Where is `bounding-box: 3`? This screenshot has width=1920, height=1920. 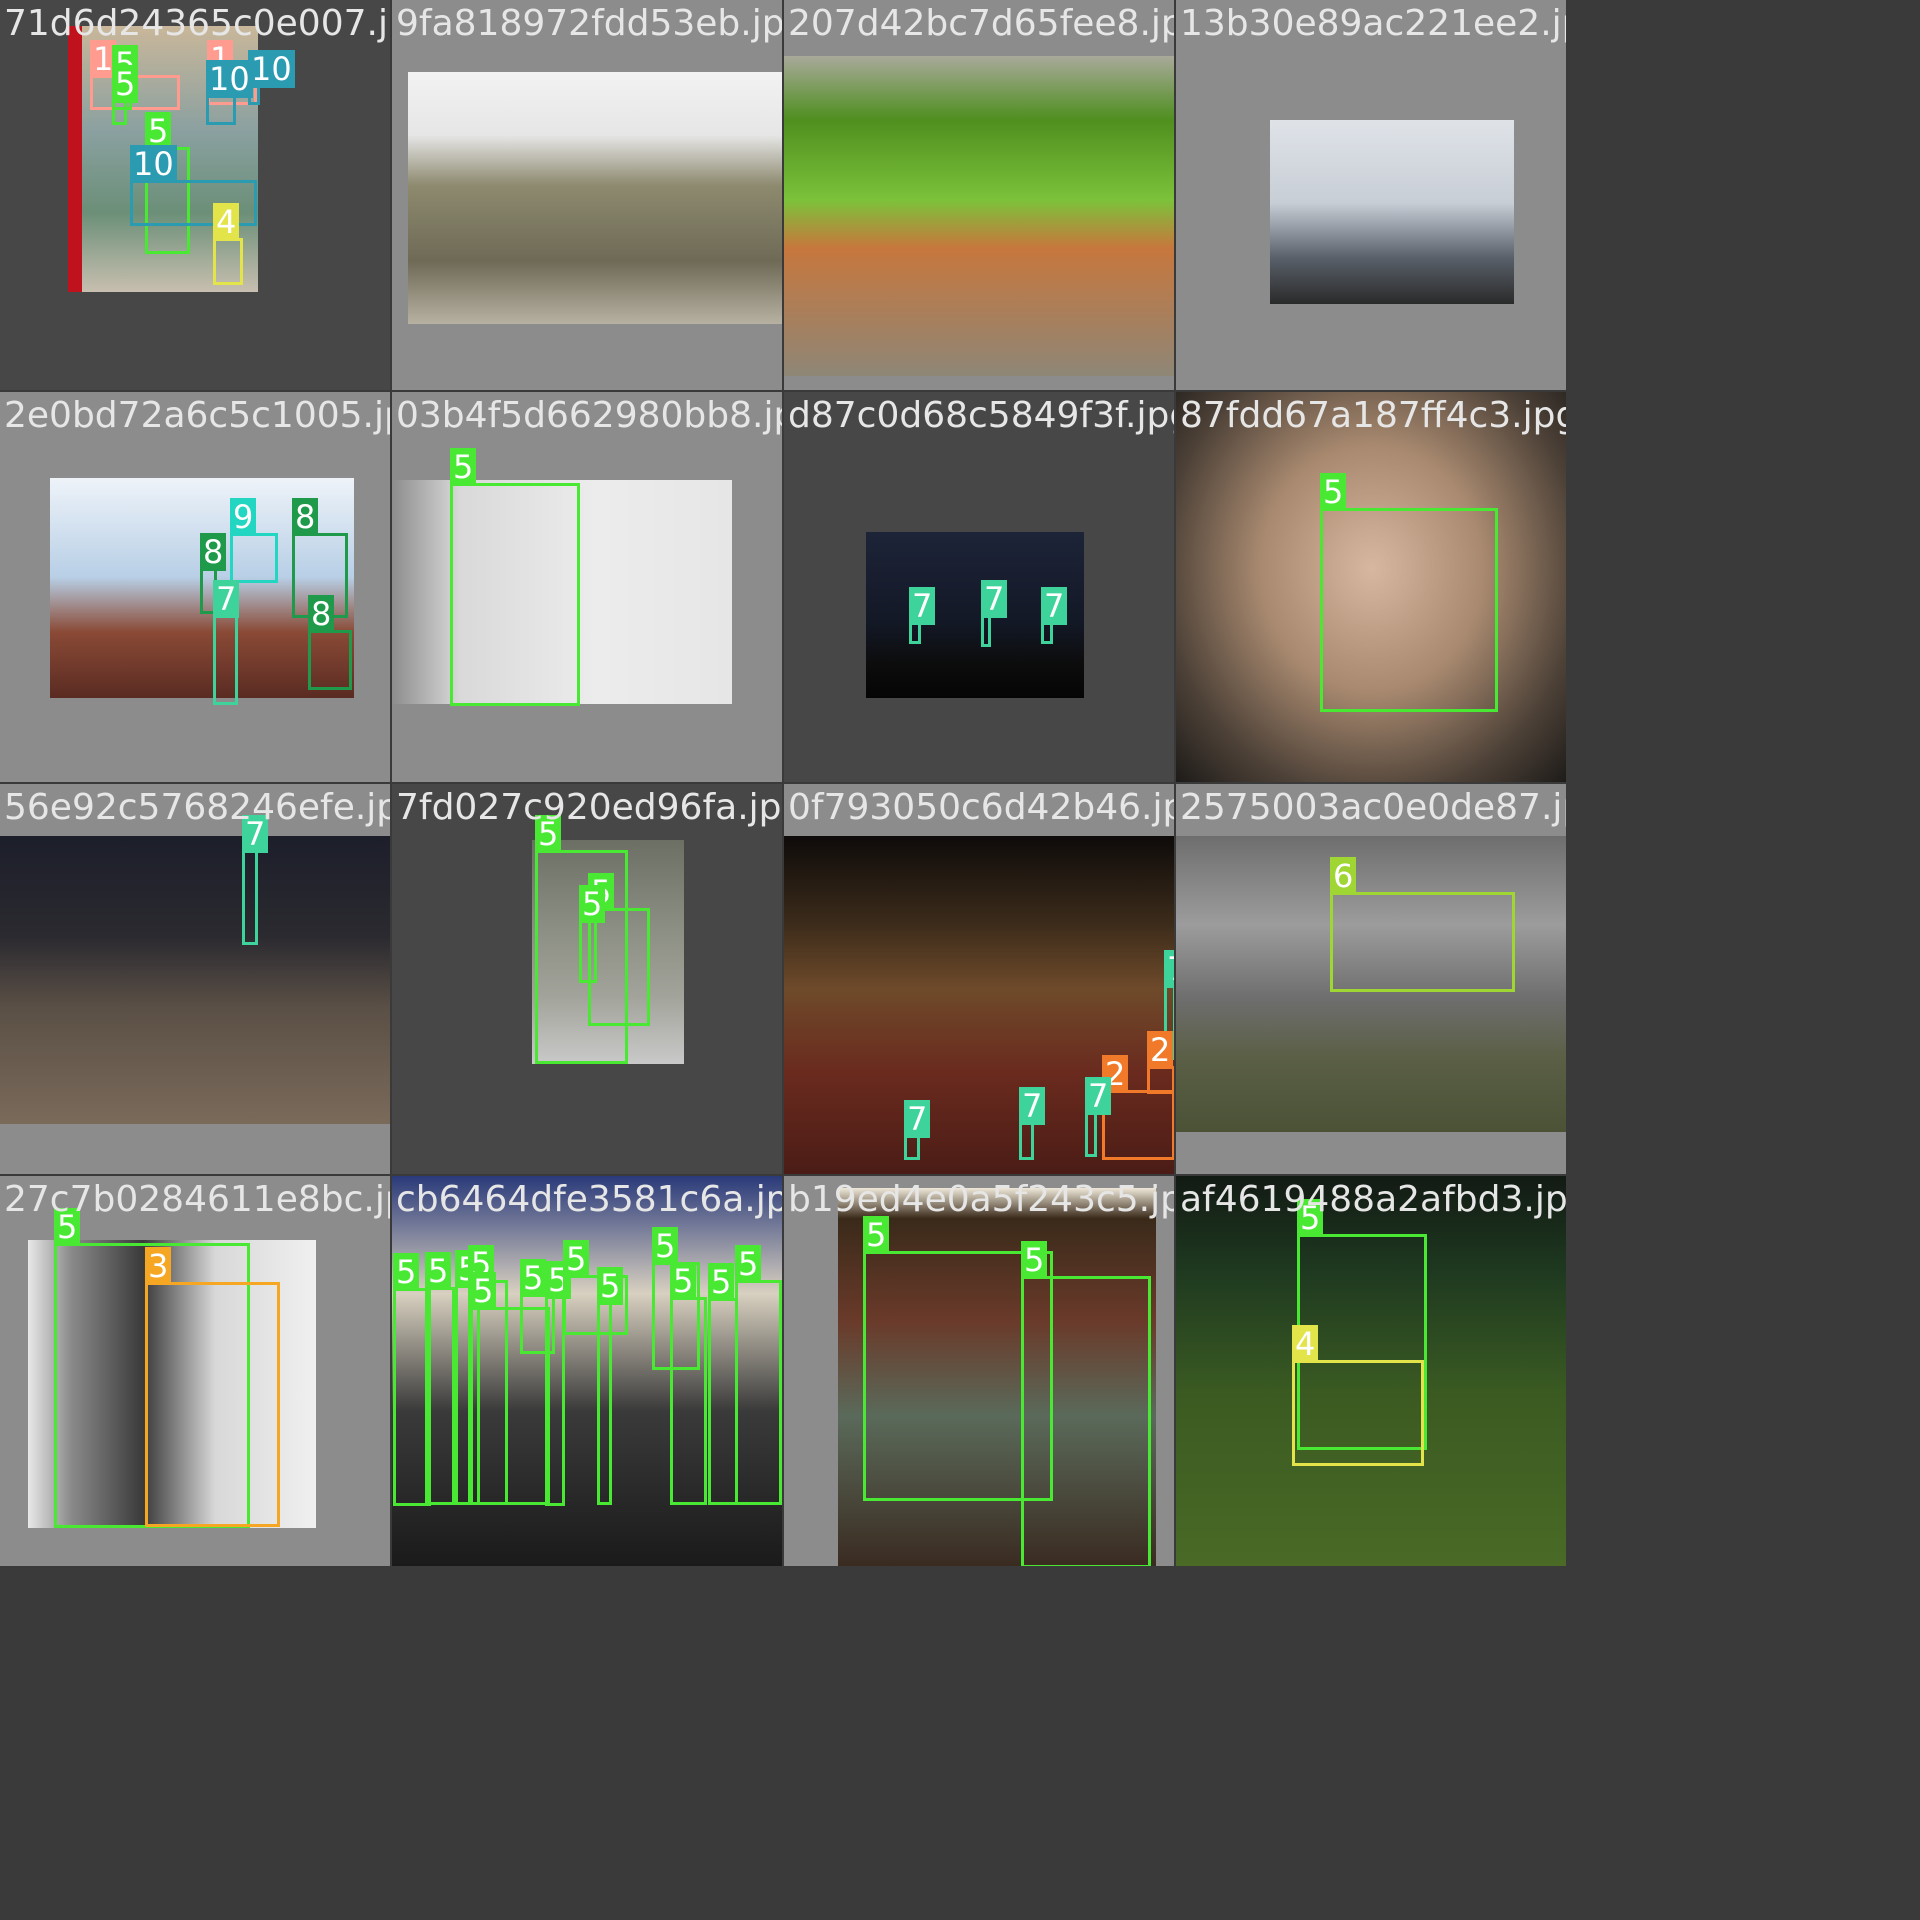 bounding-box: 3 is located at coordinates (212, 1387).